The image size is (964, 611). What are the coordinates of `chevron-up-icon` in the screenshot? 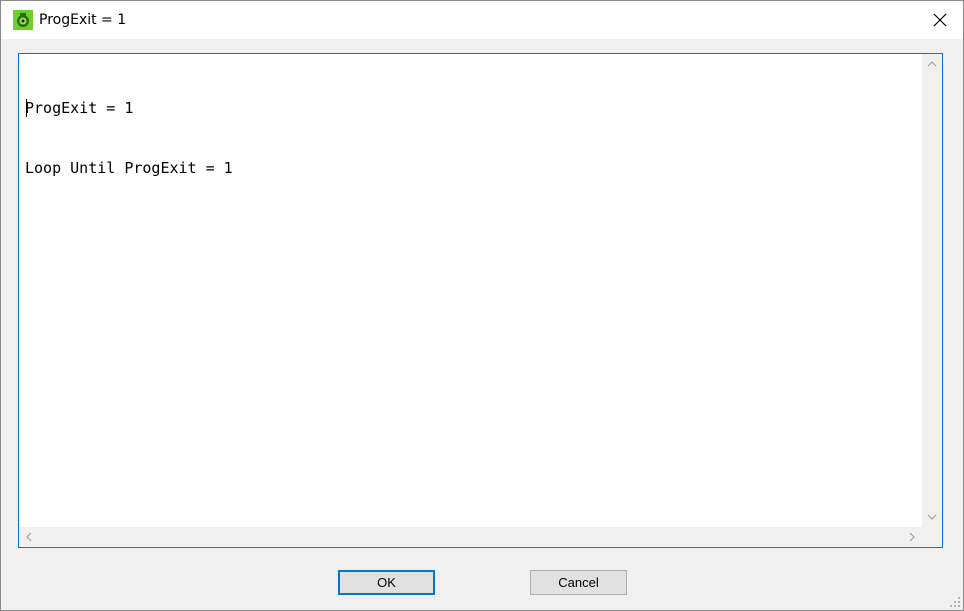 It's located at (932, 63).